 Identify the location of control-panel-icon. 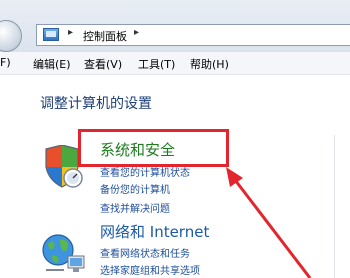
(51, 34).